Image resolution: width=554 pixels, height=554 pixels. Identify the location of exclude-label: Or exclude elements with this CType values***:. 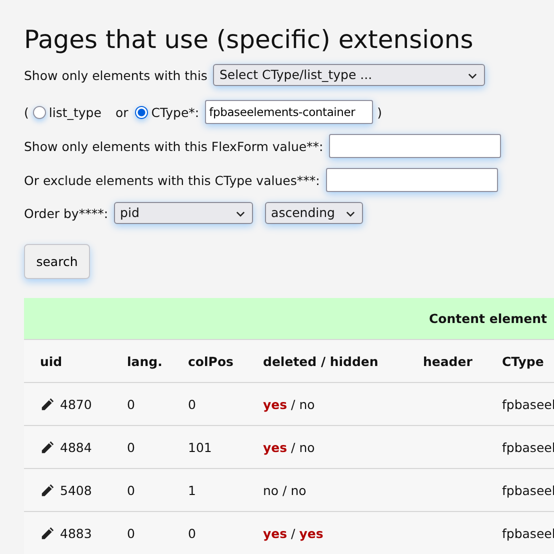
(172, 180).